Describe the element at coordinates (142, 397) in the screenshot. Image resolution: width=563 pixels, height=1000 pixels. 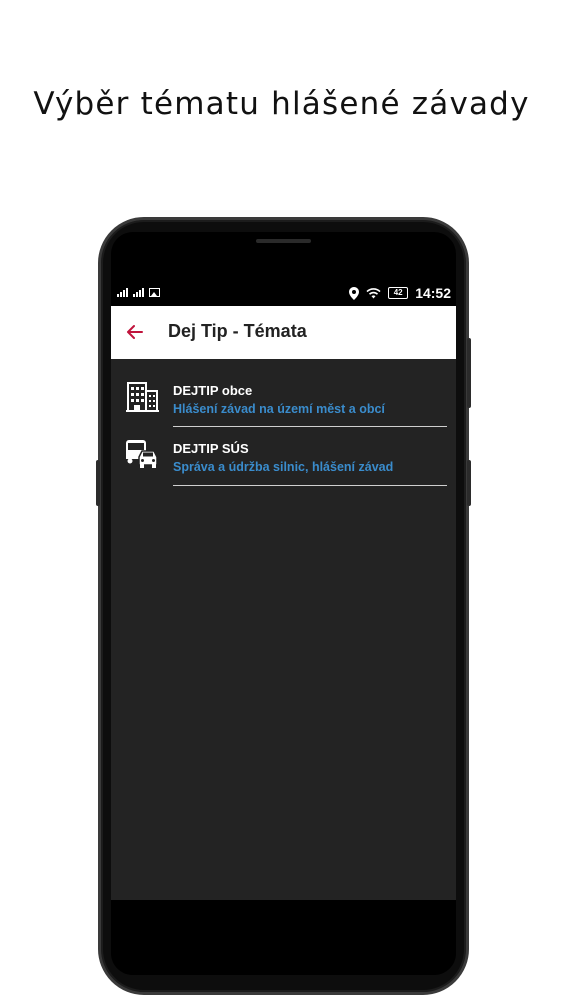
I see `building-icon` at that location.